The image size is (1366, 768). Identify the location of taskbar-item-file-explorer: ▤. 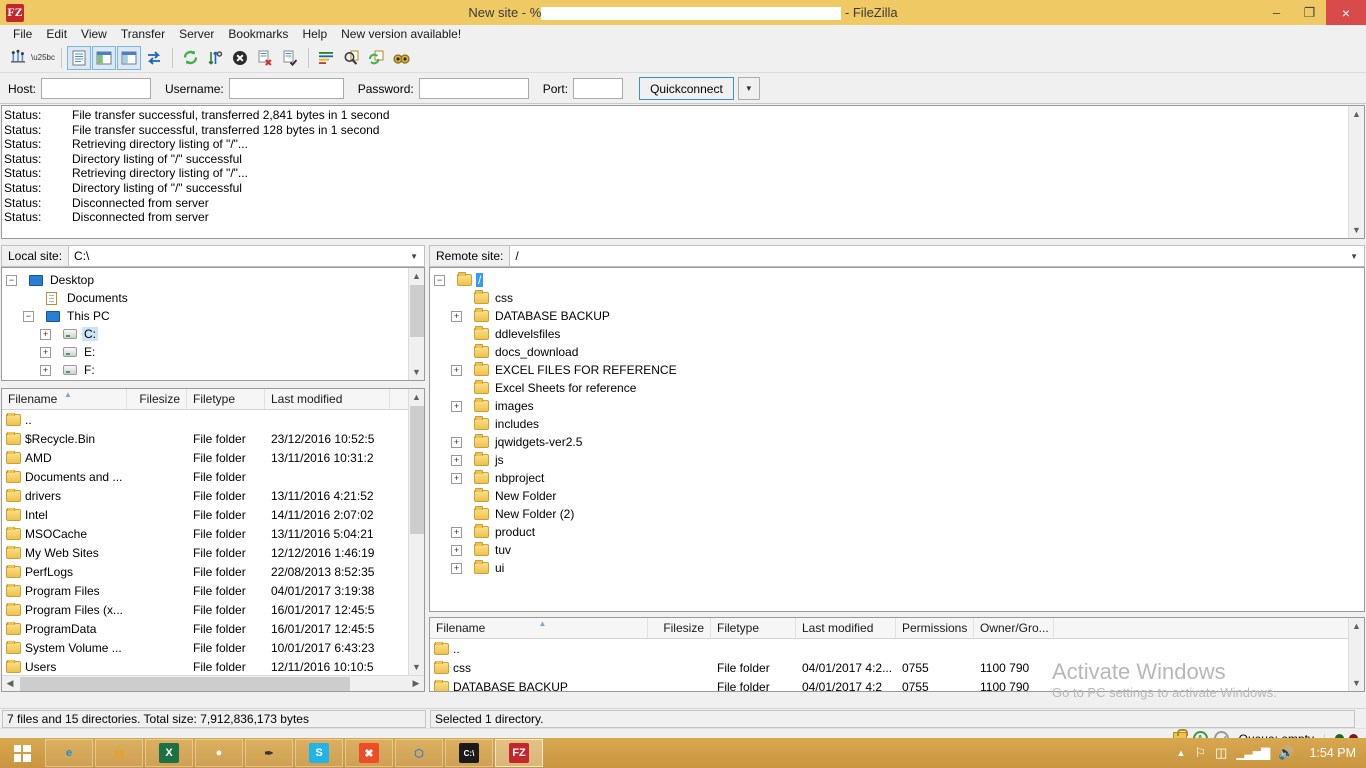
(119, 753).